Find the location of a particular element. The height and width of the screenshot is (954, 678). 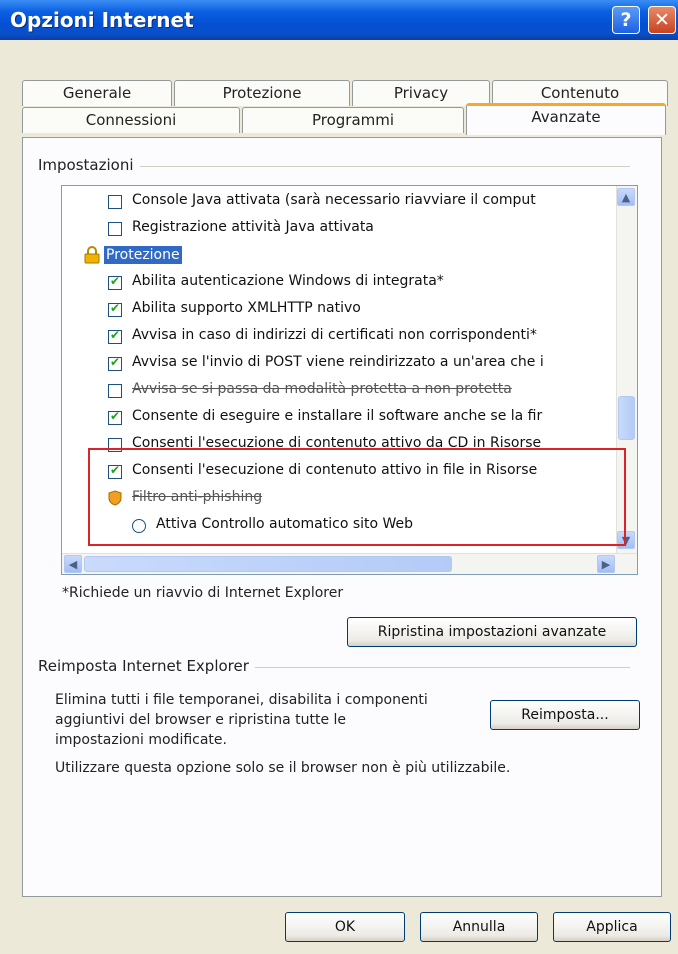

horizontal-scroll-thumb is located at coordinates (268, 564).